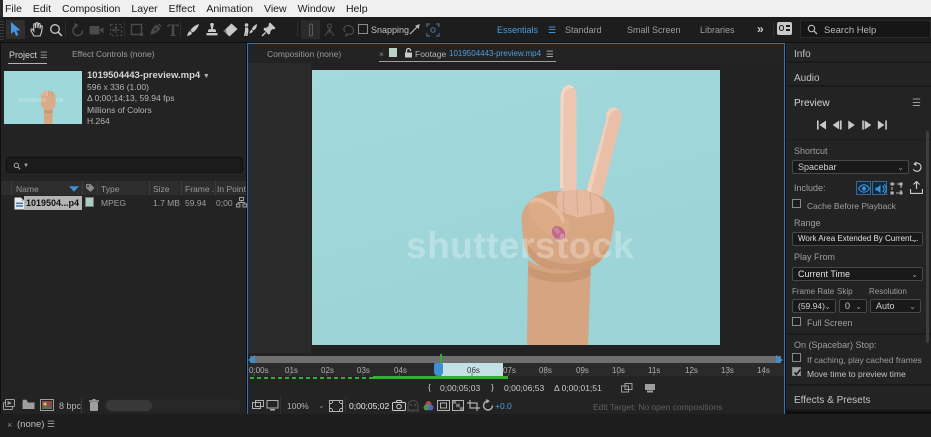 This screenshot has height=437, width=931. What do you see at coordinates (32, 100) in the screenshot?
I see `svg-text: shutterst` at bounding box center [32, 100].